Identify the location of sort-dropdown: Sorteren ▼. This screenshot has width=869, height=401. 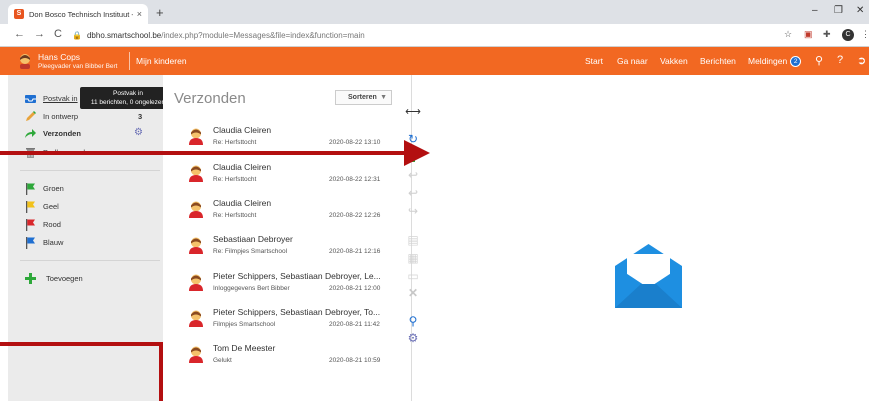
(363, 97).